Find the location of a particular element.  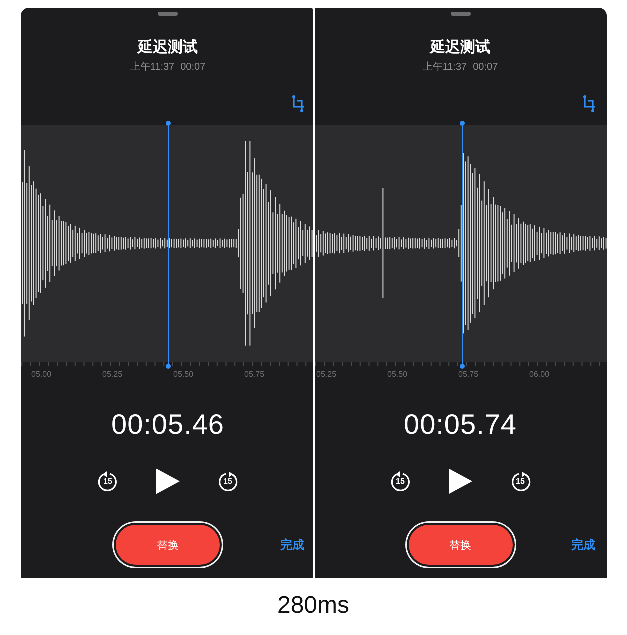

timeline-label: 06.00 is located at coordinates (540, 374).